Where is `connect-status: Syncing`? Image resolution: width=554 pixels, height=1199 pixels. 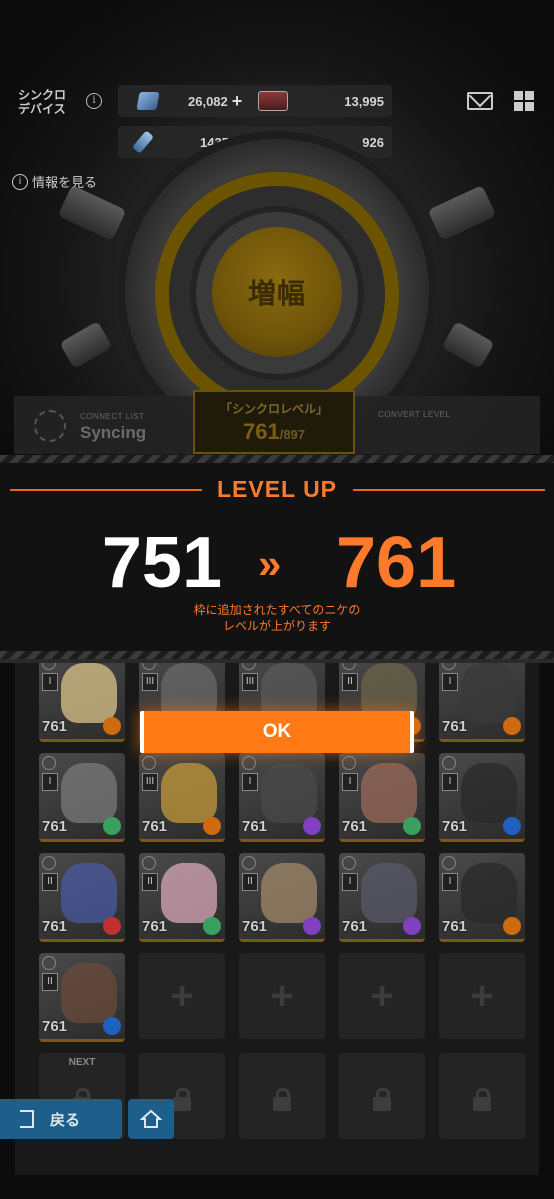
connect-status: Syncing is located at coordinates (113, 432).